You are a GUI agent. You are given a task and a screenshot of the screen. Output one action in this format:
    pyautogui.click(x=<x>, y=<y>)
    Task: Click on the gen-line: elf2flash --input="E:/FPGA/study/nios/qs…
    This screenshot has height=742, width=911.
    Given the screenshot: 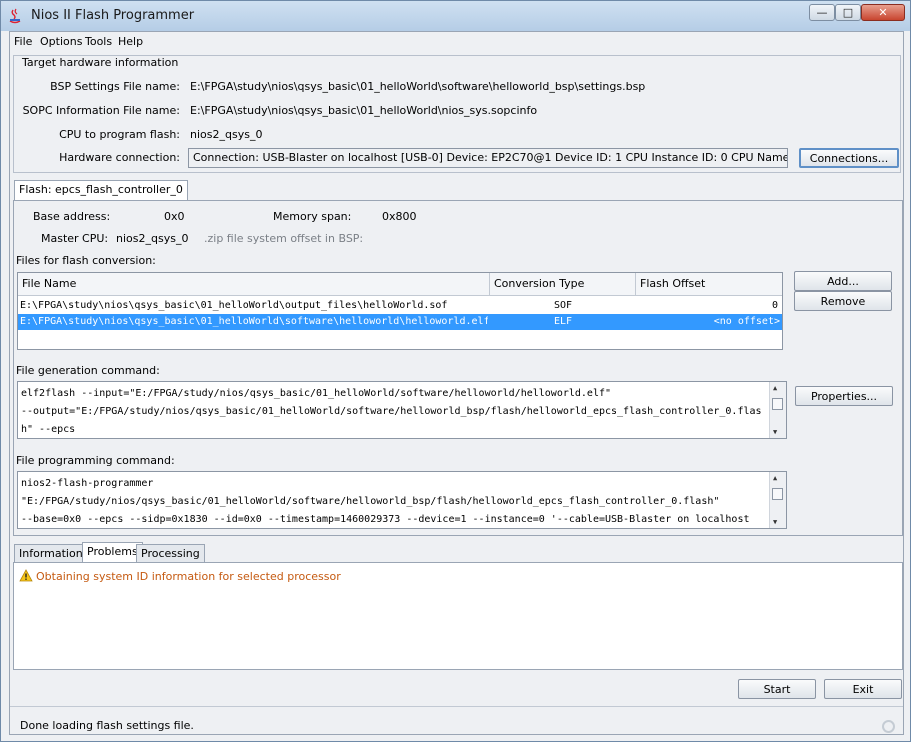 What is the action you would take?
    pyautogui.click(x=316, y=393)
    